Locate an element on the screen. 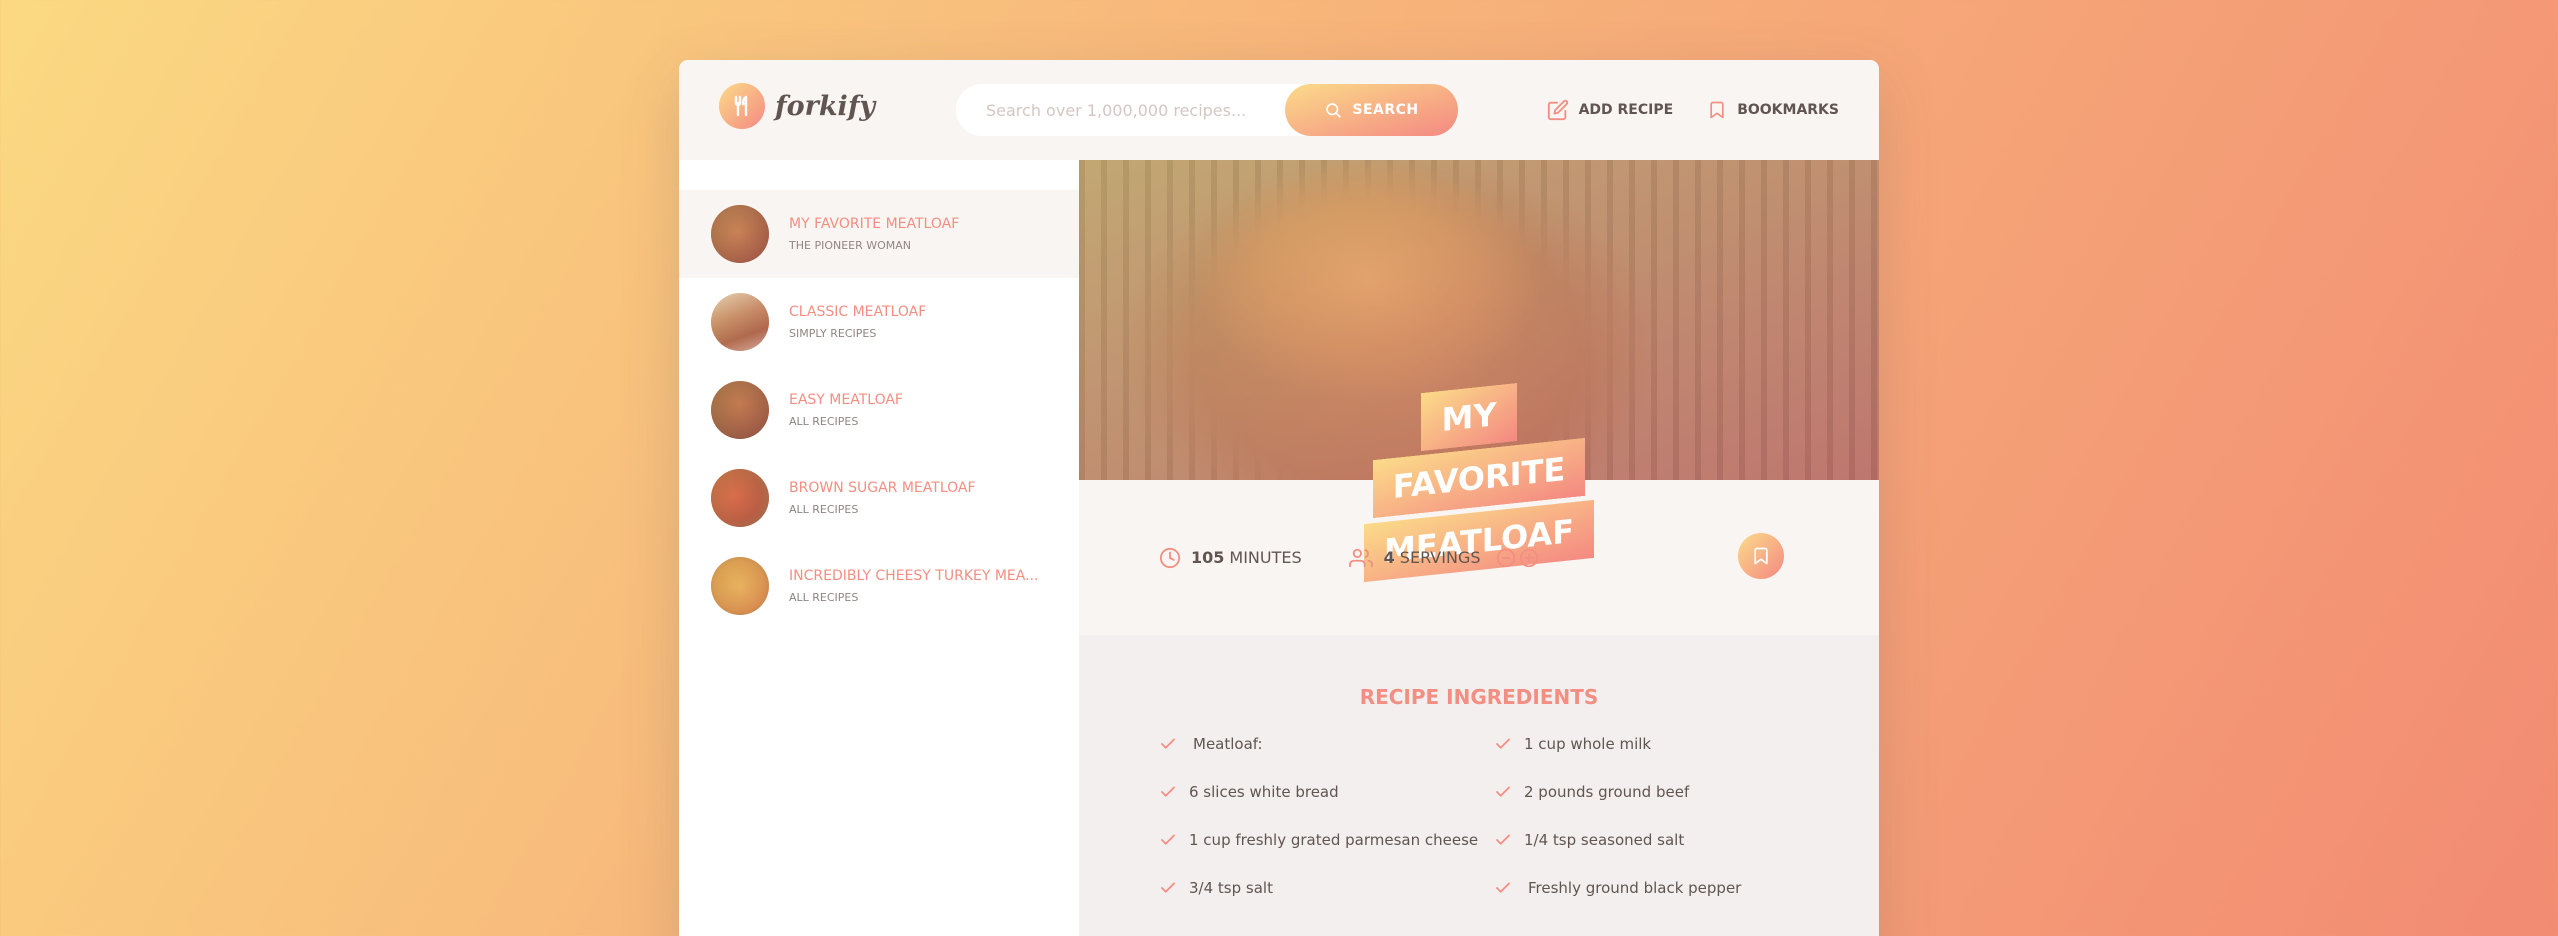 Image resolution: width=2558 pixels, height=936 pixels. ingredient-item: 1/4 tsp seasoned salt is located at coordinates (1644, 840).